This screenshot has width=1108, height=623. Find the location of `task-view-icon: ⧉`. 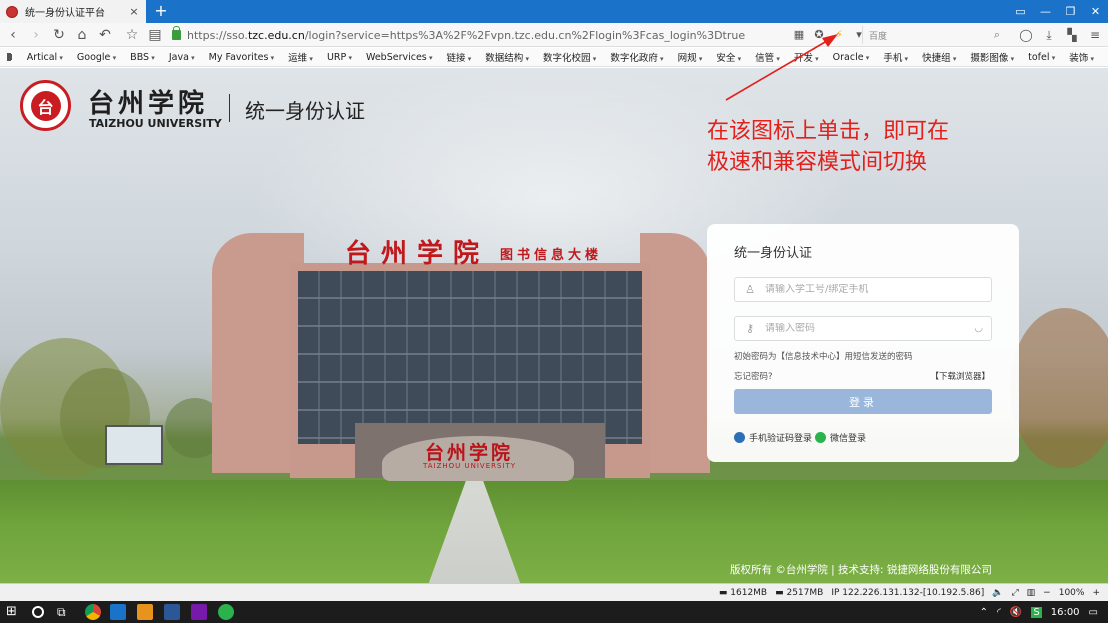

task-view-icon: ⧉ is located at coordinates (65, 612).